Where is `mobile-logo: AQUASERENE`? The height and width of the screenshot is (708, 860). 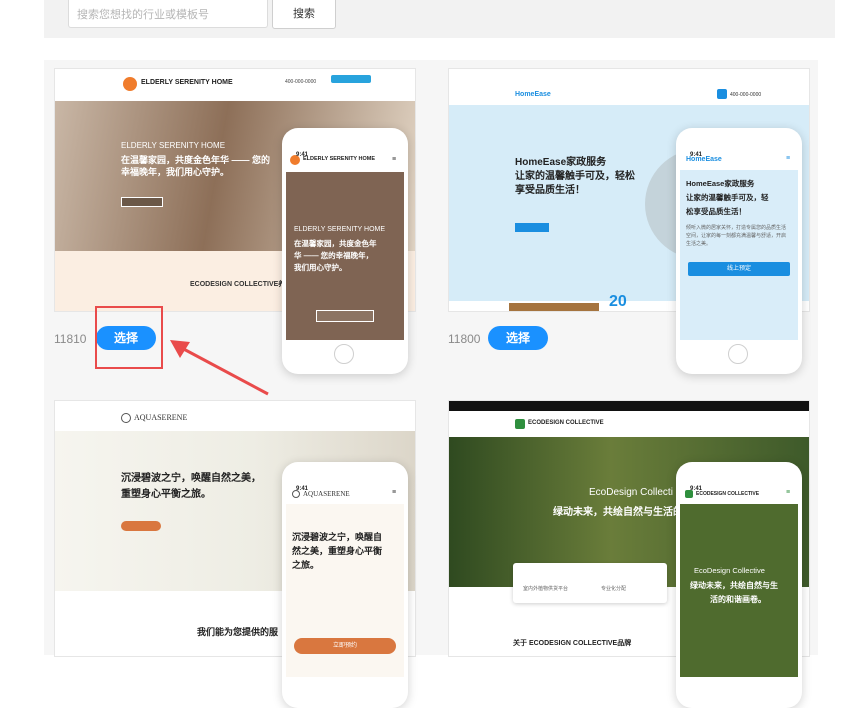 mobile-logo: AQUASERENE is located at coordinates (326, 494).